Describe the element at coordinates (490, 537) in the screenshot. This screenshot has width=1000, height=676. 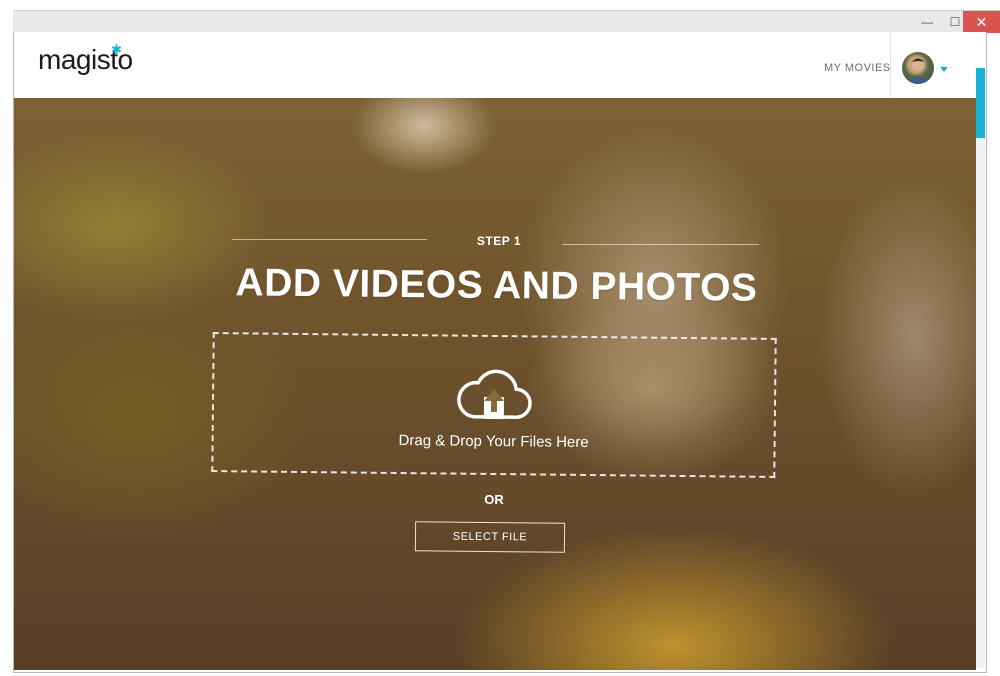
I see `select-file-button: SELECT FILE` at that location.